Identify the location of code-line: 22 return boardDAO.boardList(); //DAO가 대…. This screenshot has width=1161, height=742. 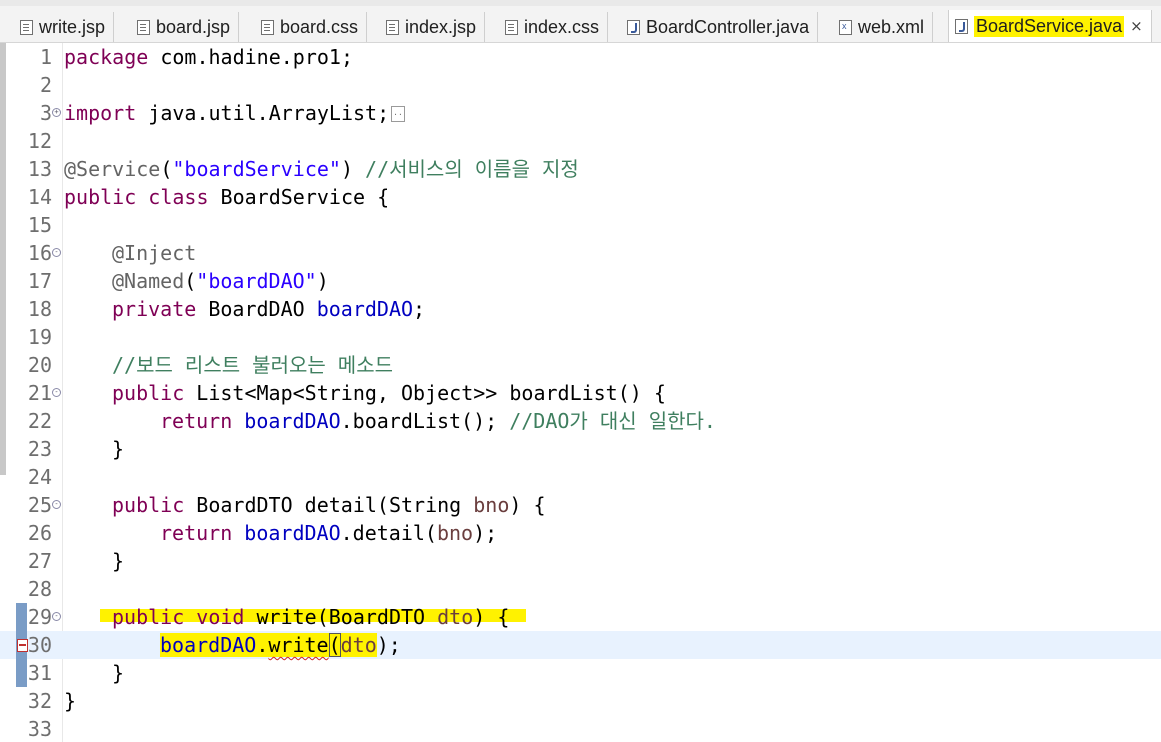
(580, 421).